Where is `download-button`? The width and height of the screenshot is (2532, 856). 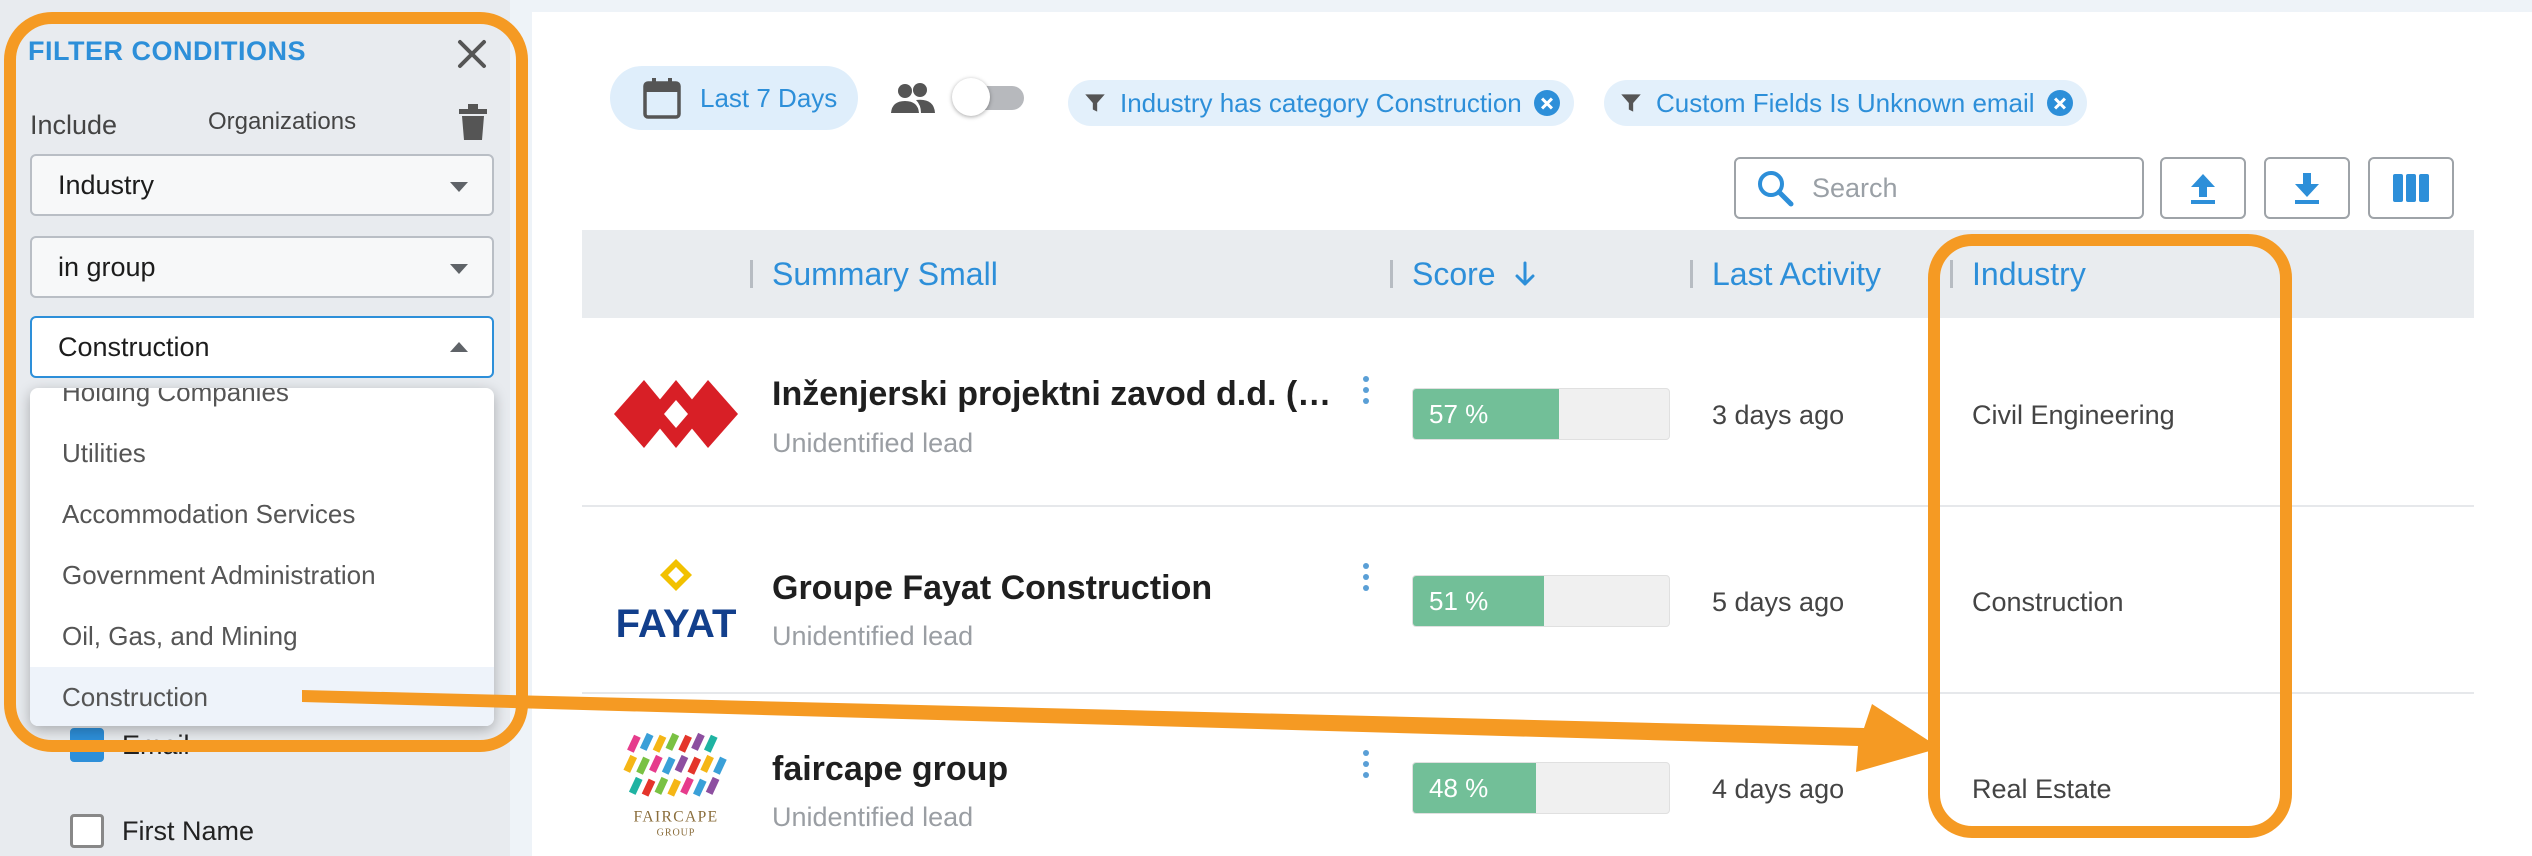
download-button is located at coordinates (2307, 188).